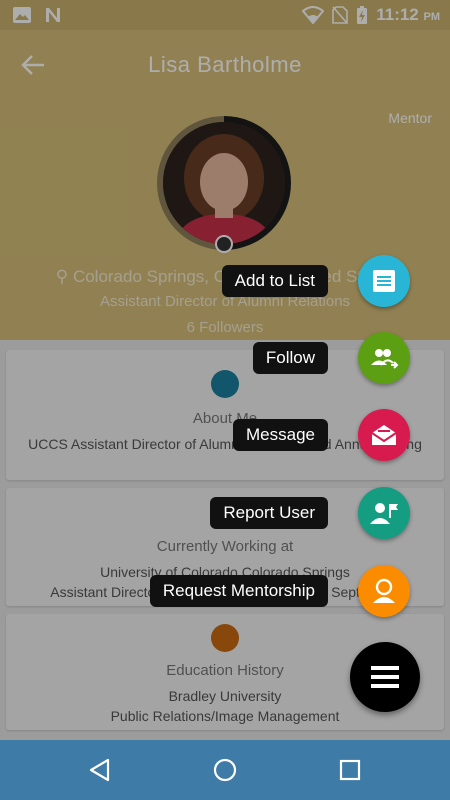  I want to click on follow-button, so click(384, 358).